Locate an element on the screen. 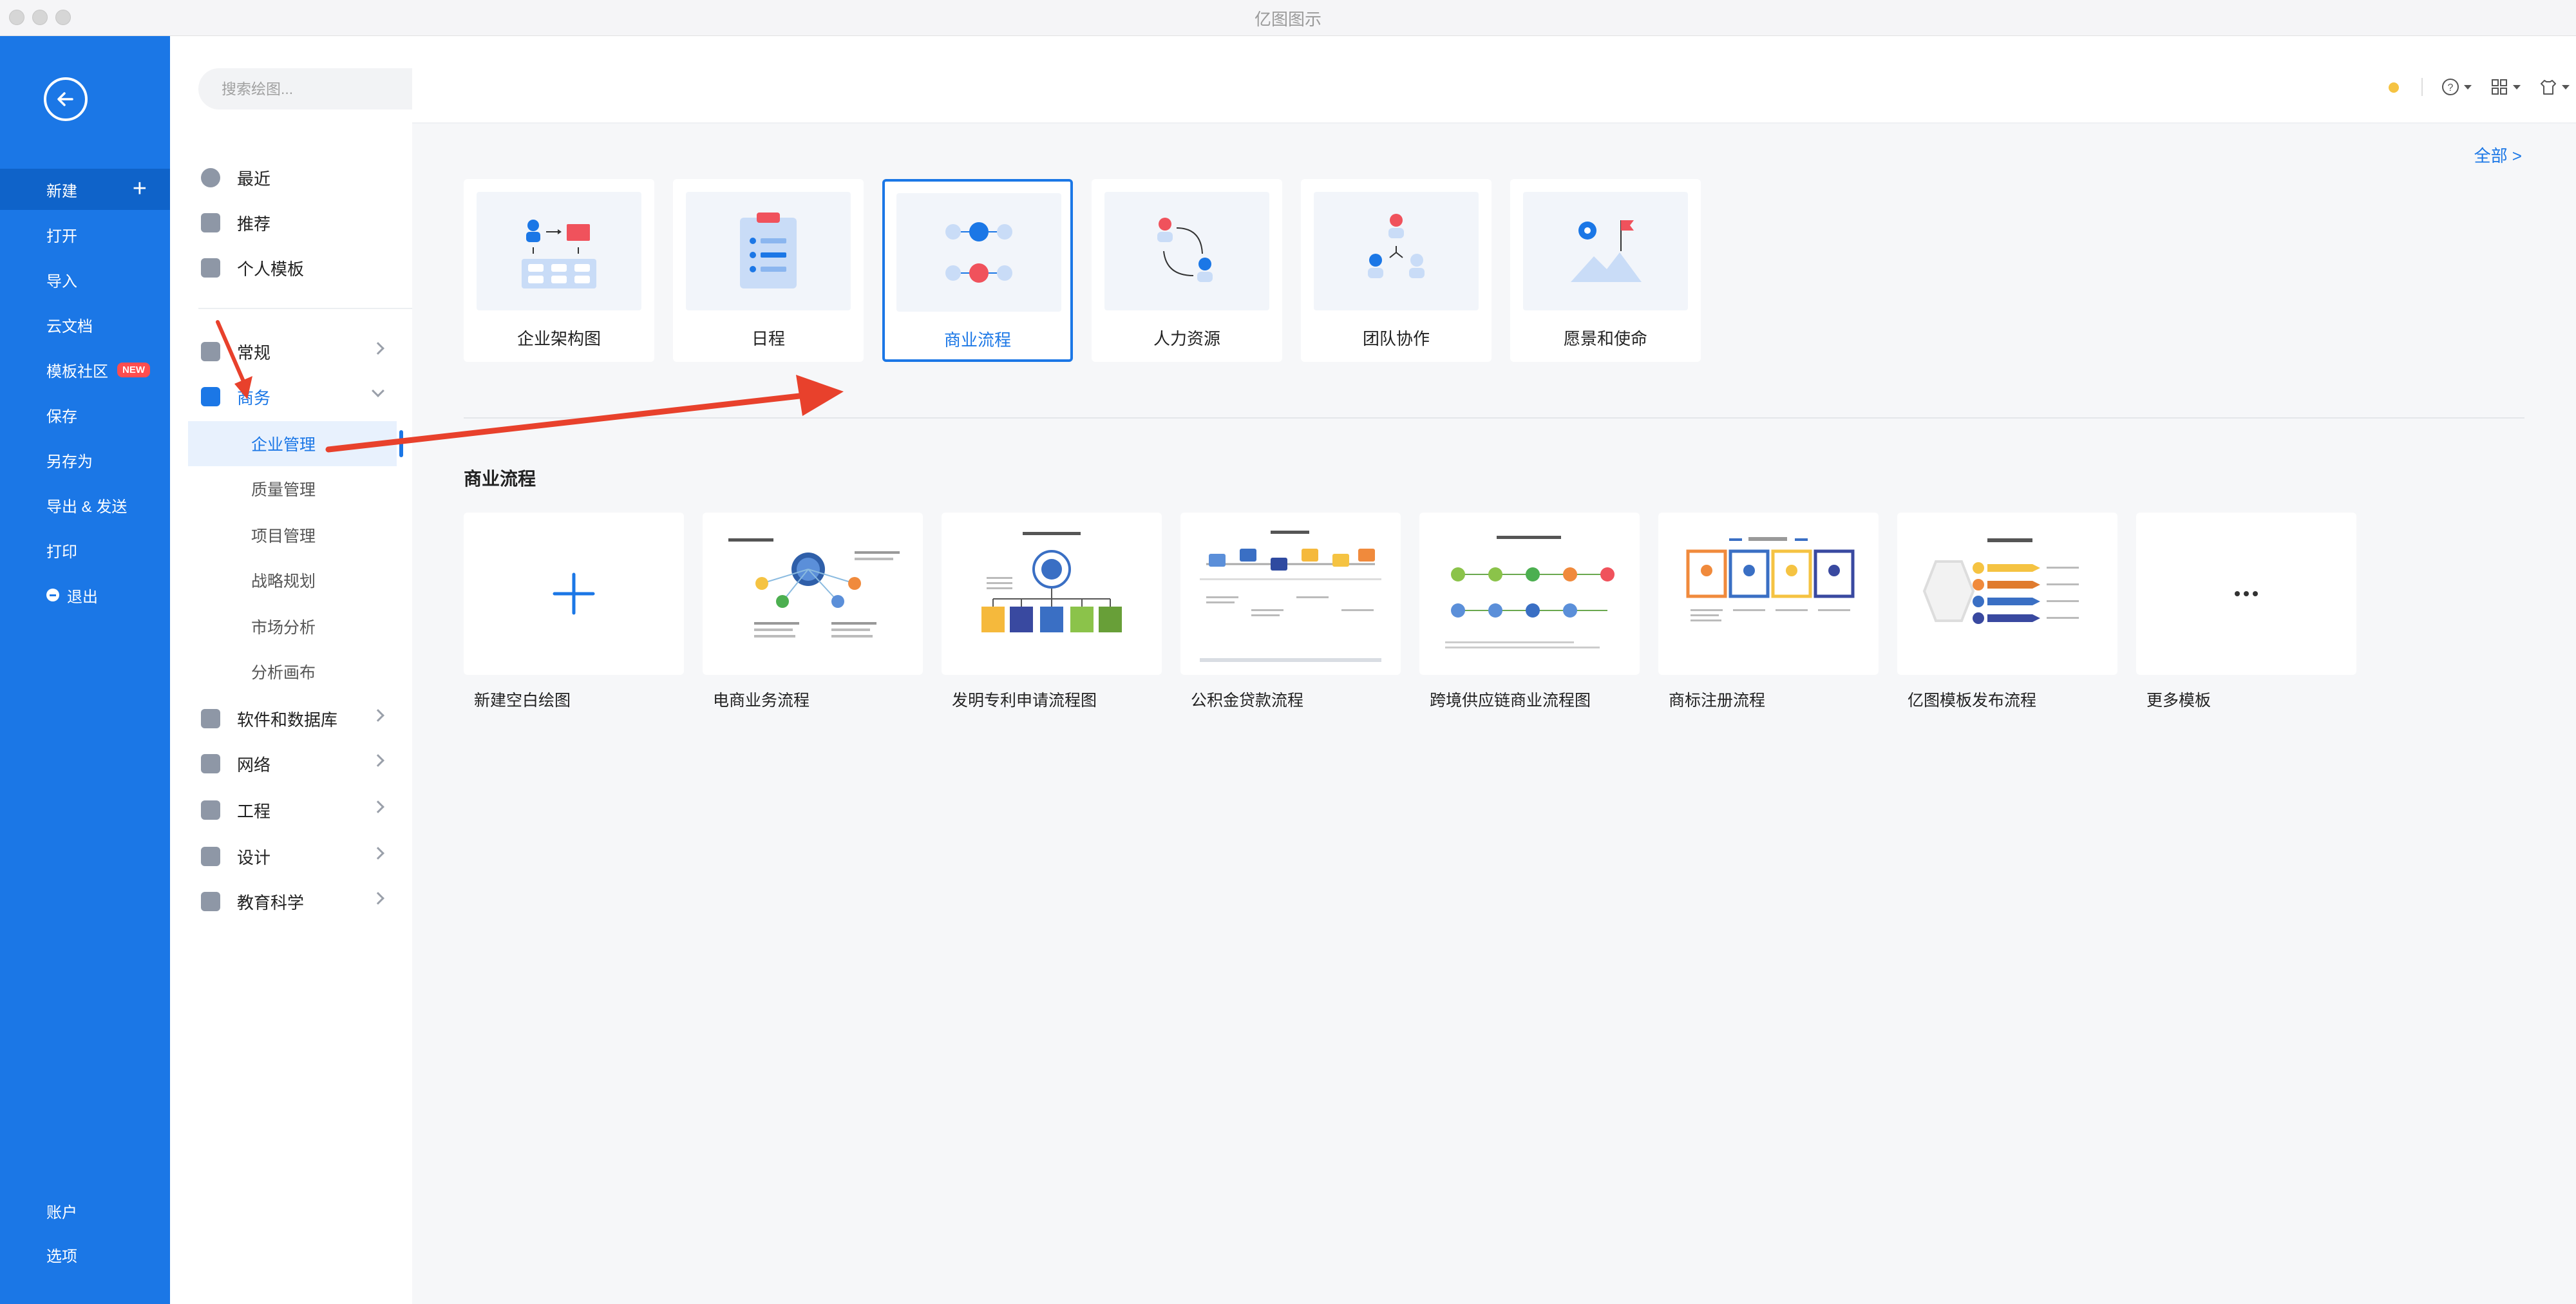  template-trademark-registration is located at coordinates (1768, 594).